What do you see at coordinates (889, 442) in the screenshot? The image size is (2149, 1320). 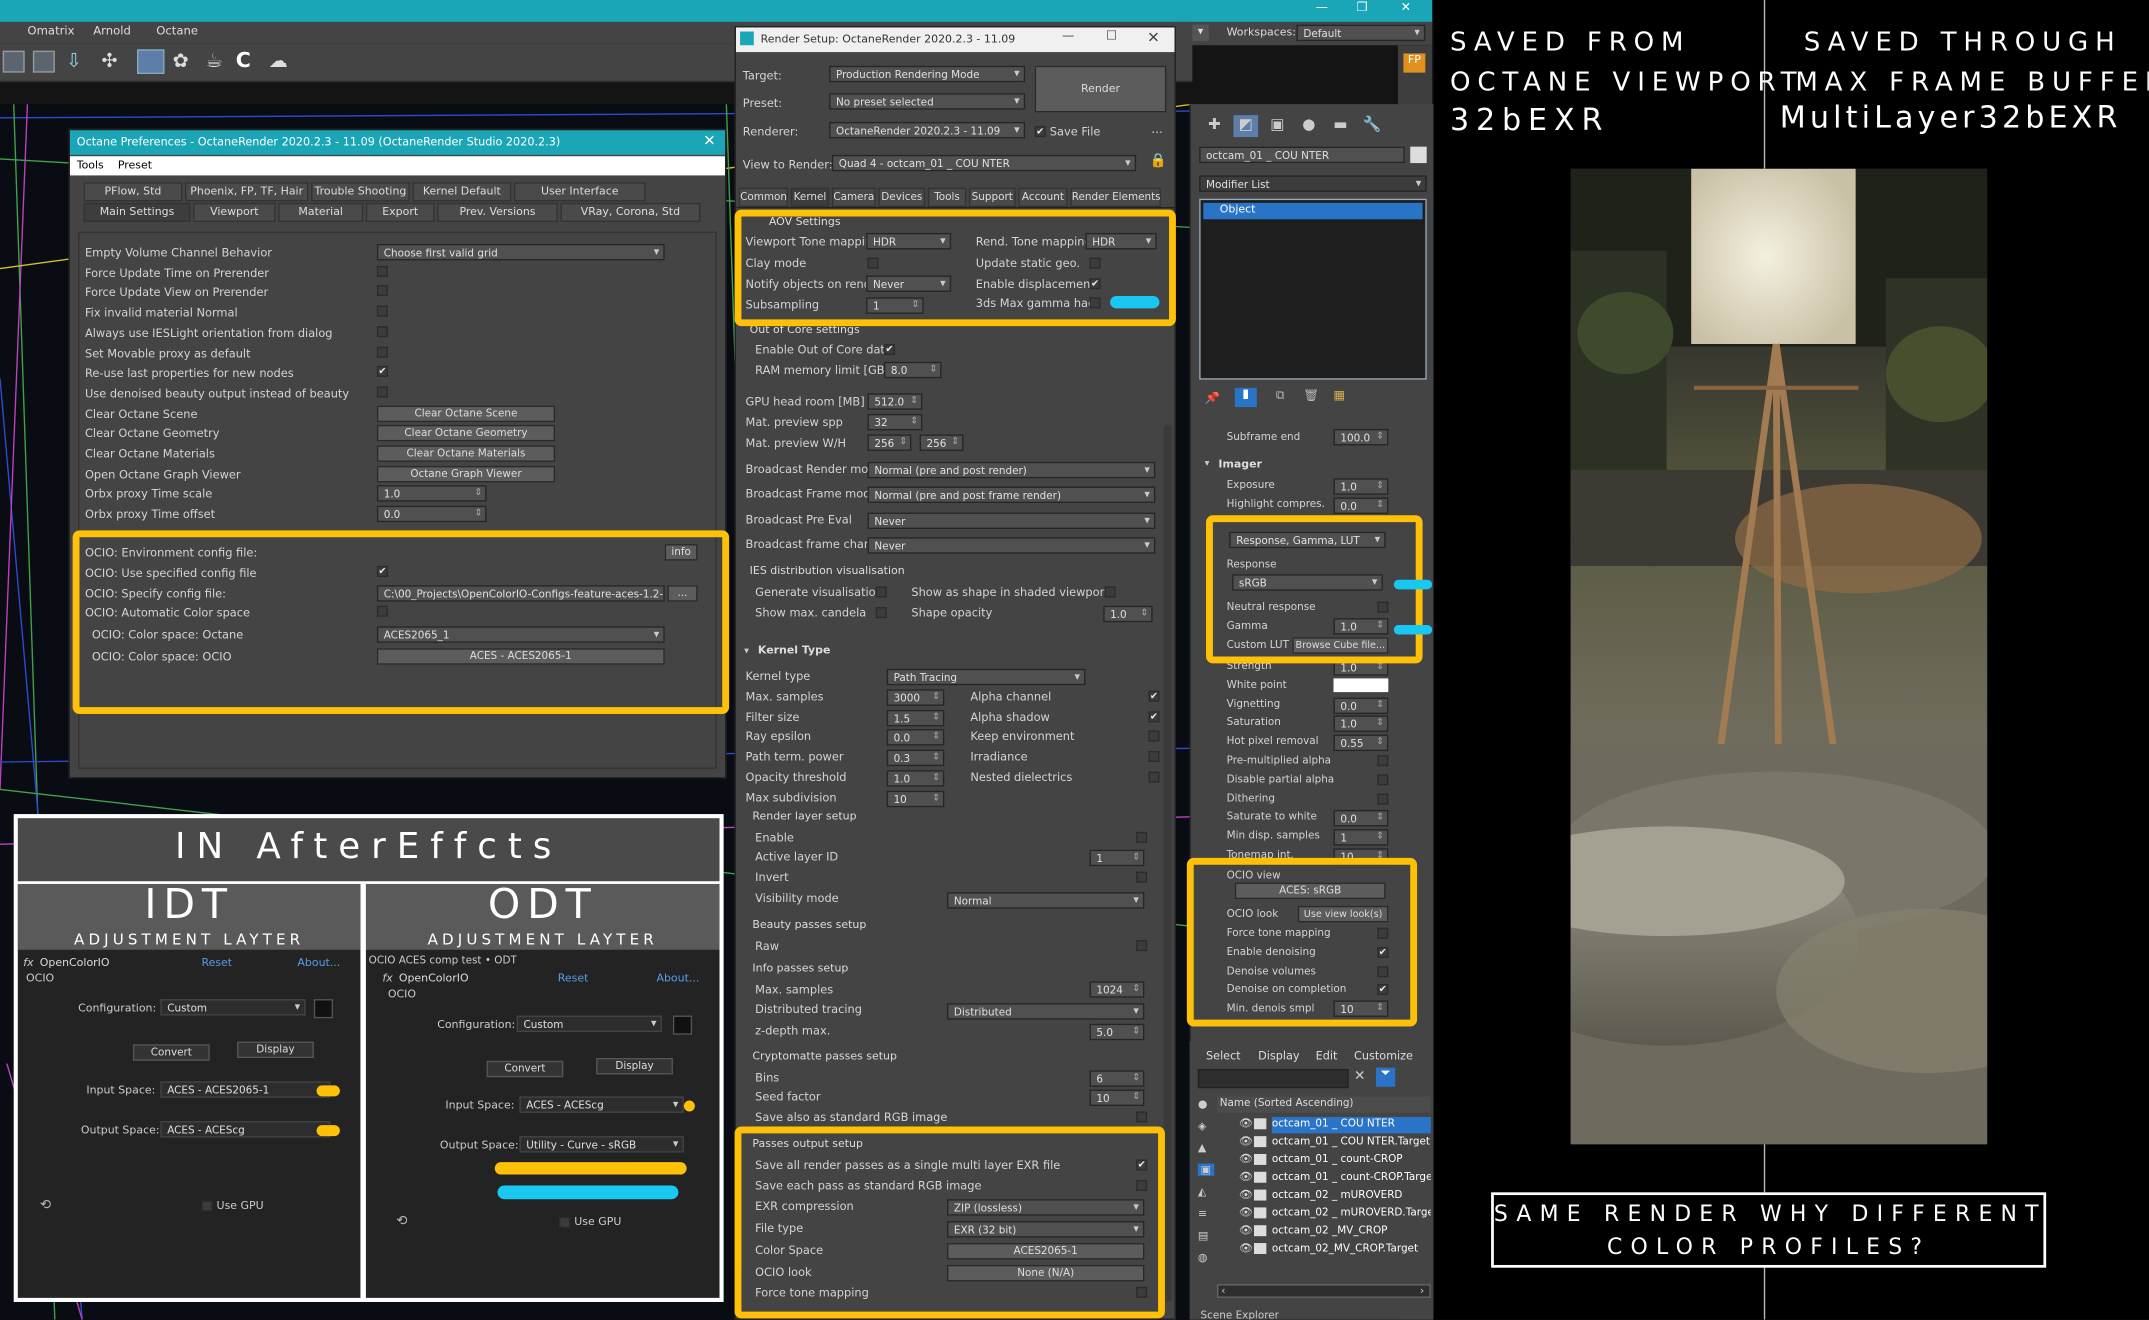 I see `mat-preview-w-field: 256` at bounding box center [889, 442].